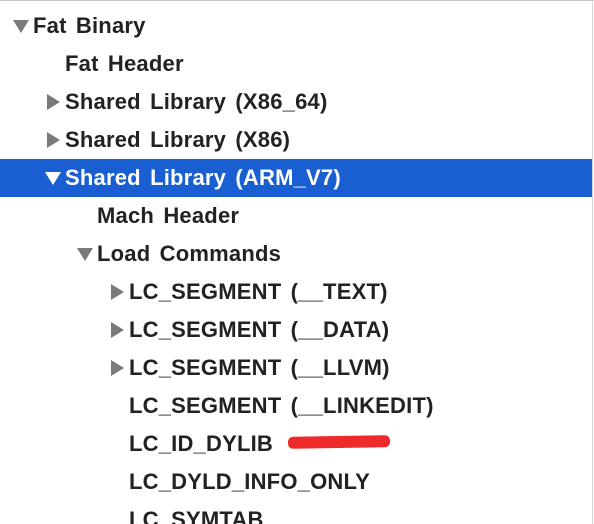 Image resolution: width=594 pixels, height=524 pixels. Describe the element at coordinates (339, 442) in the screenshot. I see `redaction-mark` at that location.